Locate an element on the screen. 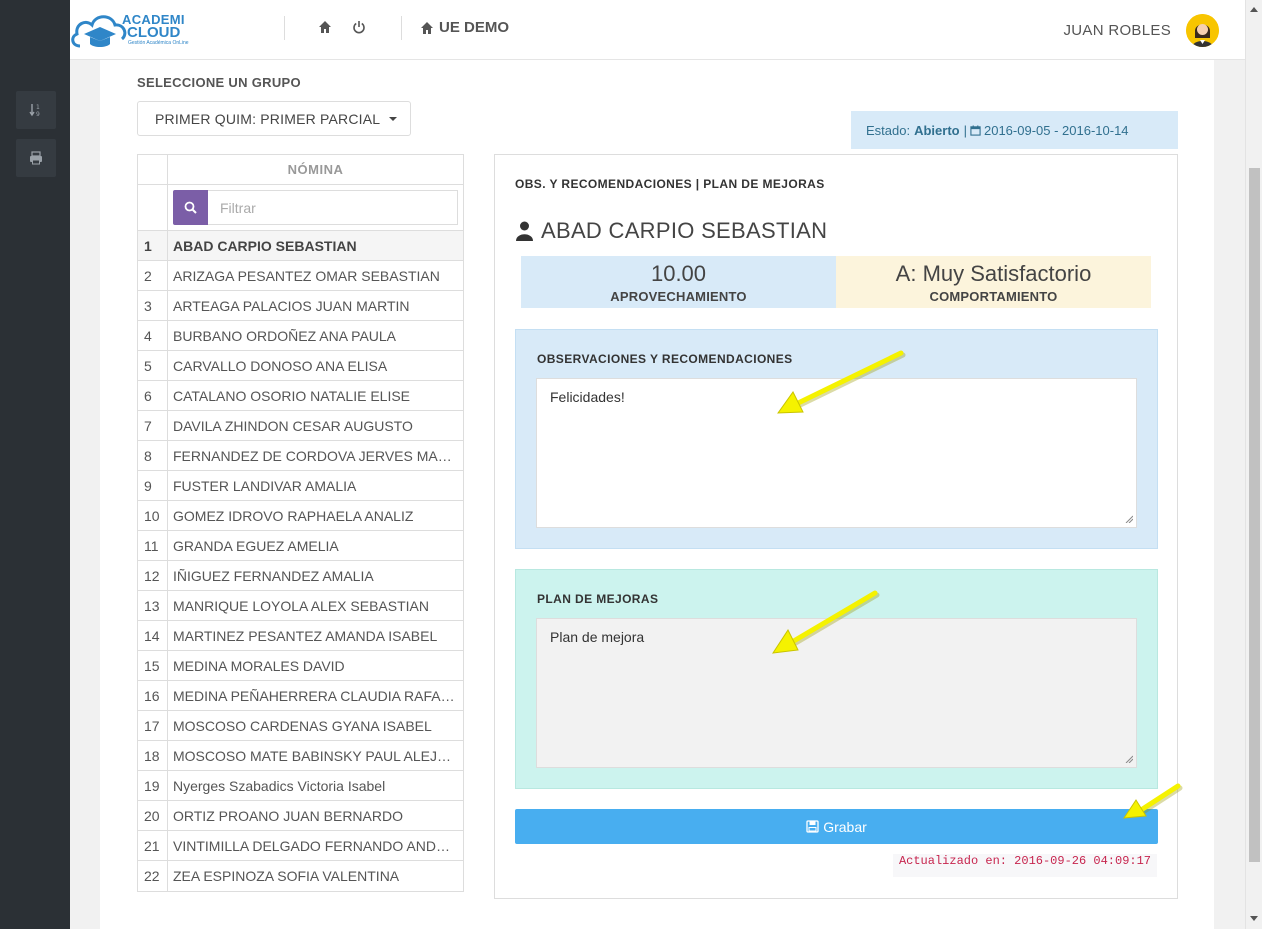 This screenshot has height=929, width=1262. sort-icon: 19 is located at coordinates (36, 110).